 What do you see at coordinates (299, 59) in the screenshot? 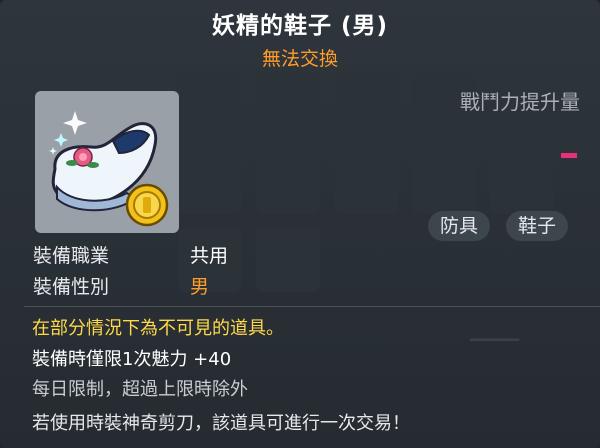
I see `trade-status: 無法交換` at bounding box center [299, 59].